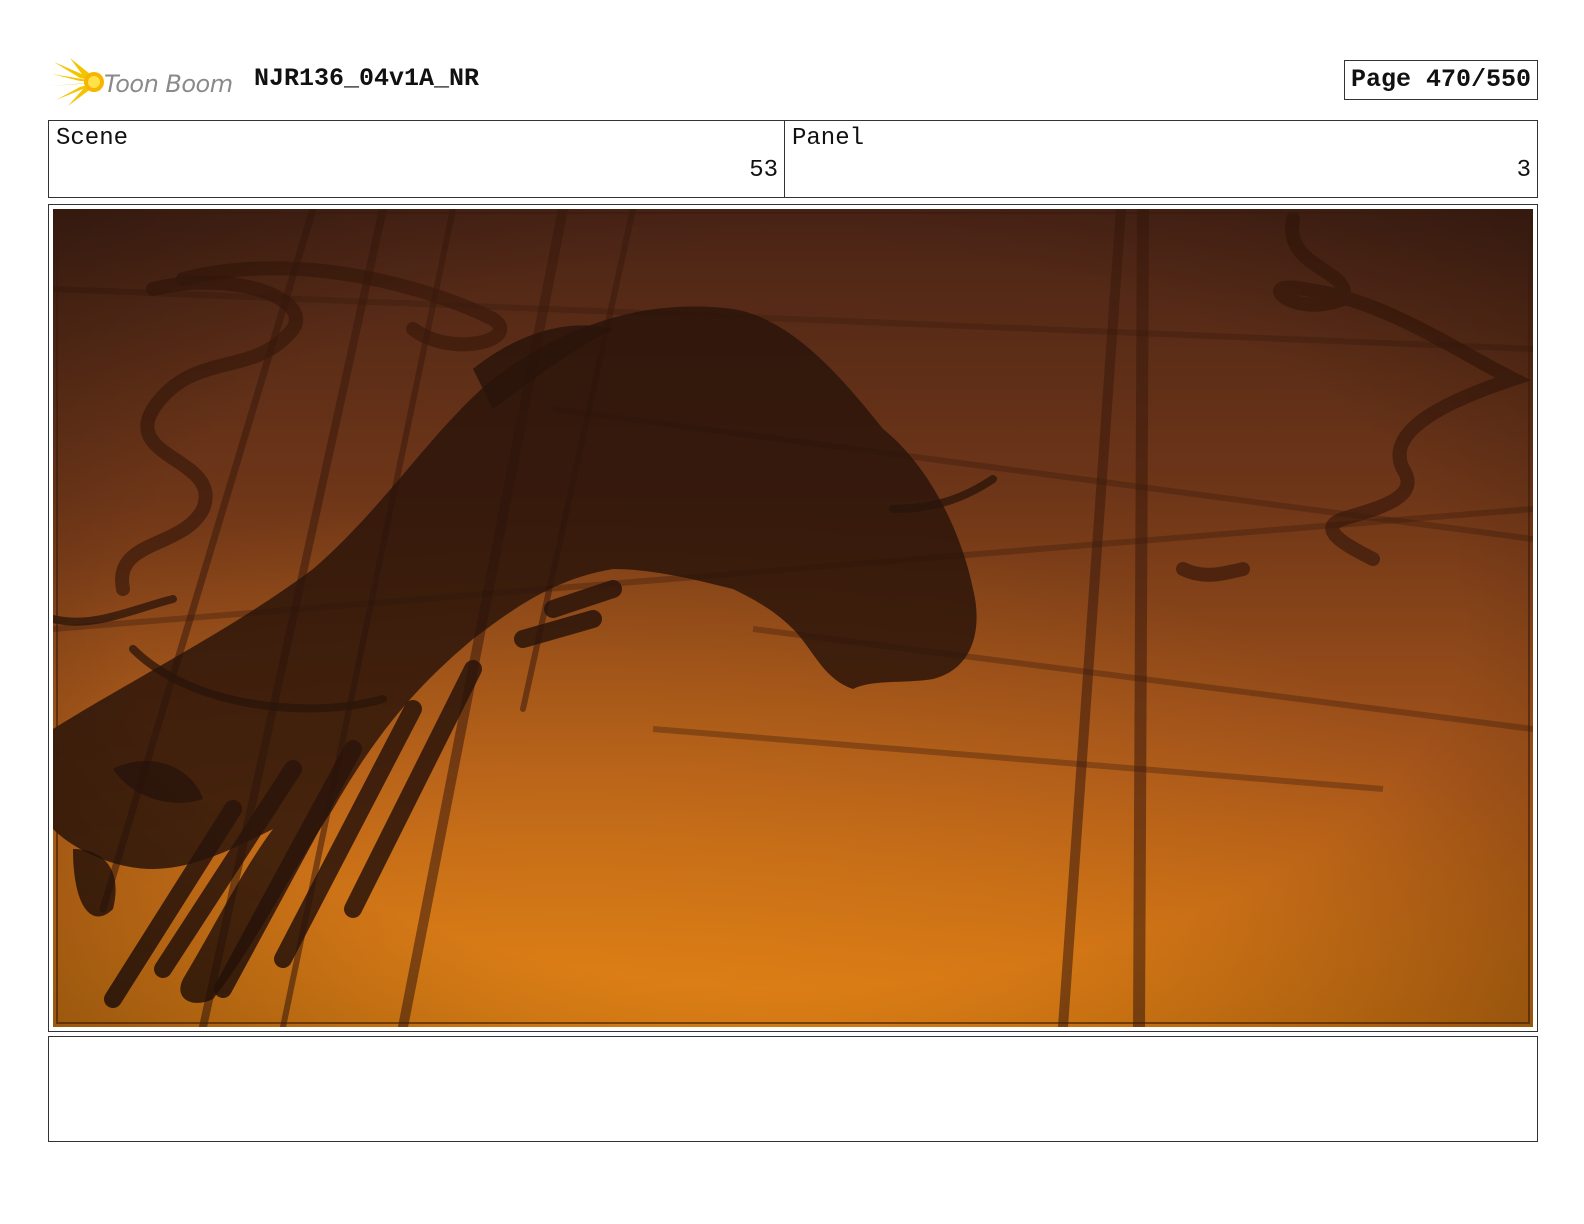  Describe the element at coordinates (168, 84) in the screenshot. I see `logo-text: Toon Boom` at that location.